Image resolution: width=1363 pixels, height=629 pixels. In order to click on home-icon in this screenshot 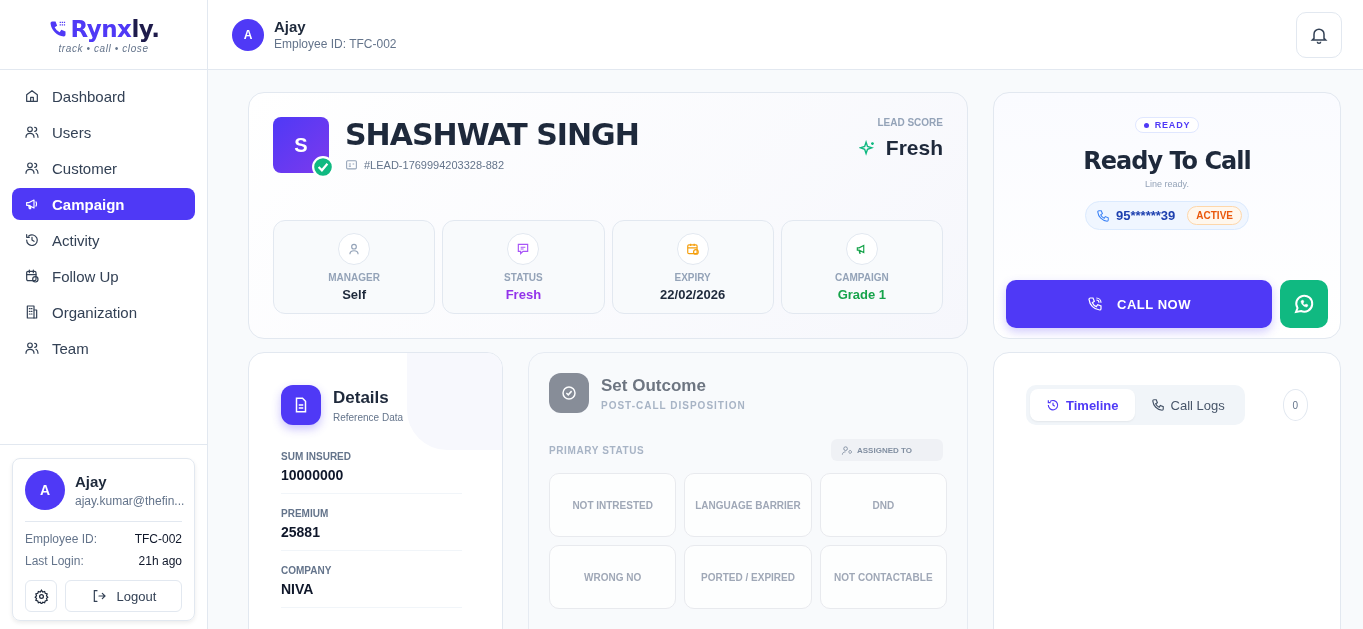, I will do `click(32, 96)`.